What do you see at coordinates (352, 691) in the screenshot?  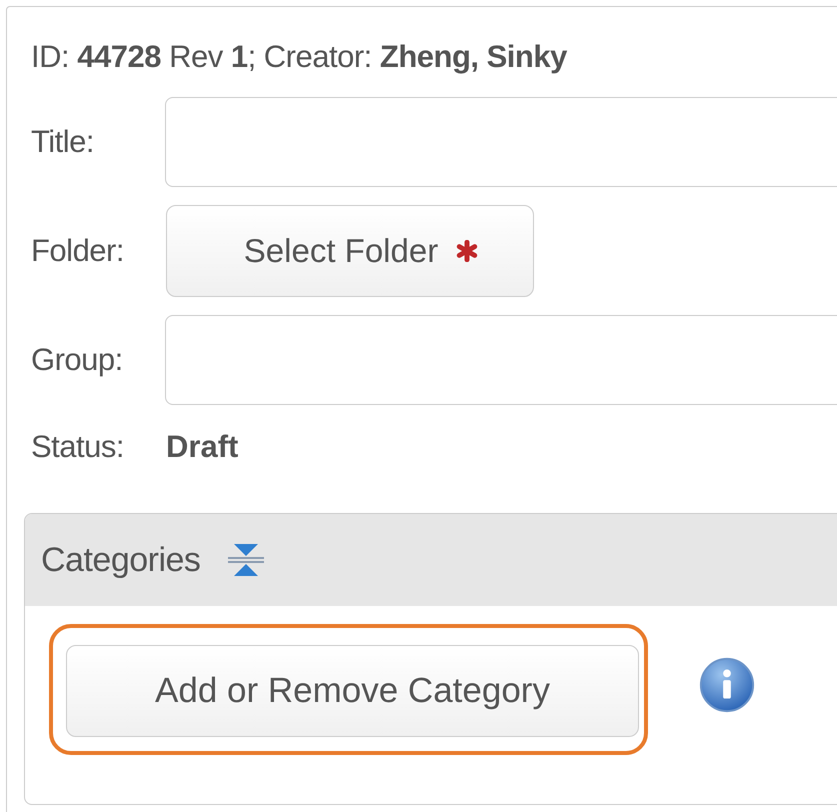 I see `add-remove-category-button: Add or Remove Category` at bounding box center [352, 691].